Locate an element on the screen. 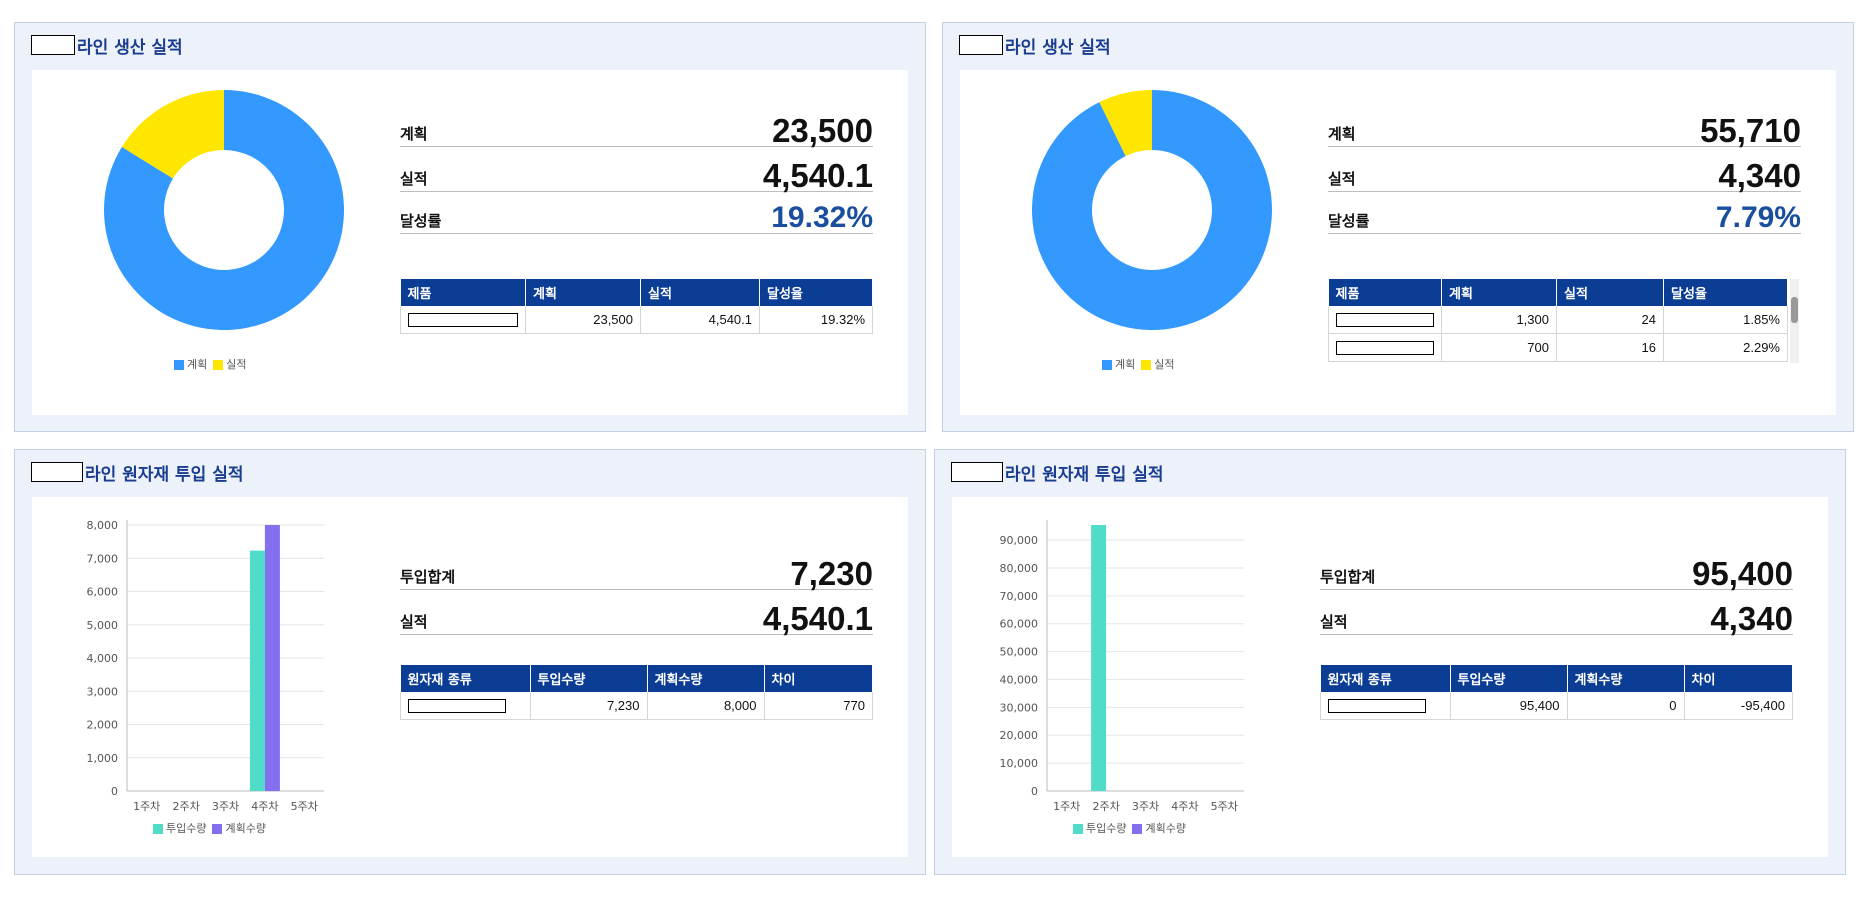 The image size is (1867, 900). table-header: 제품 is located at coordinates (463, 292).